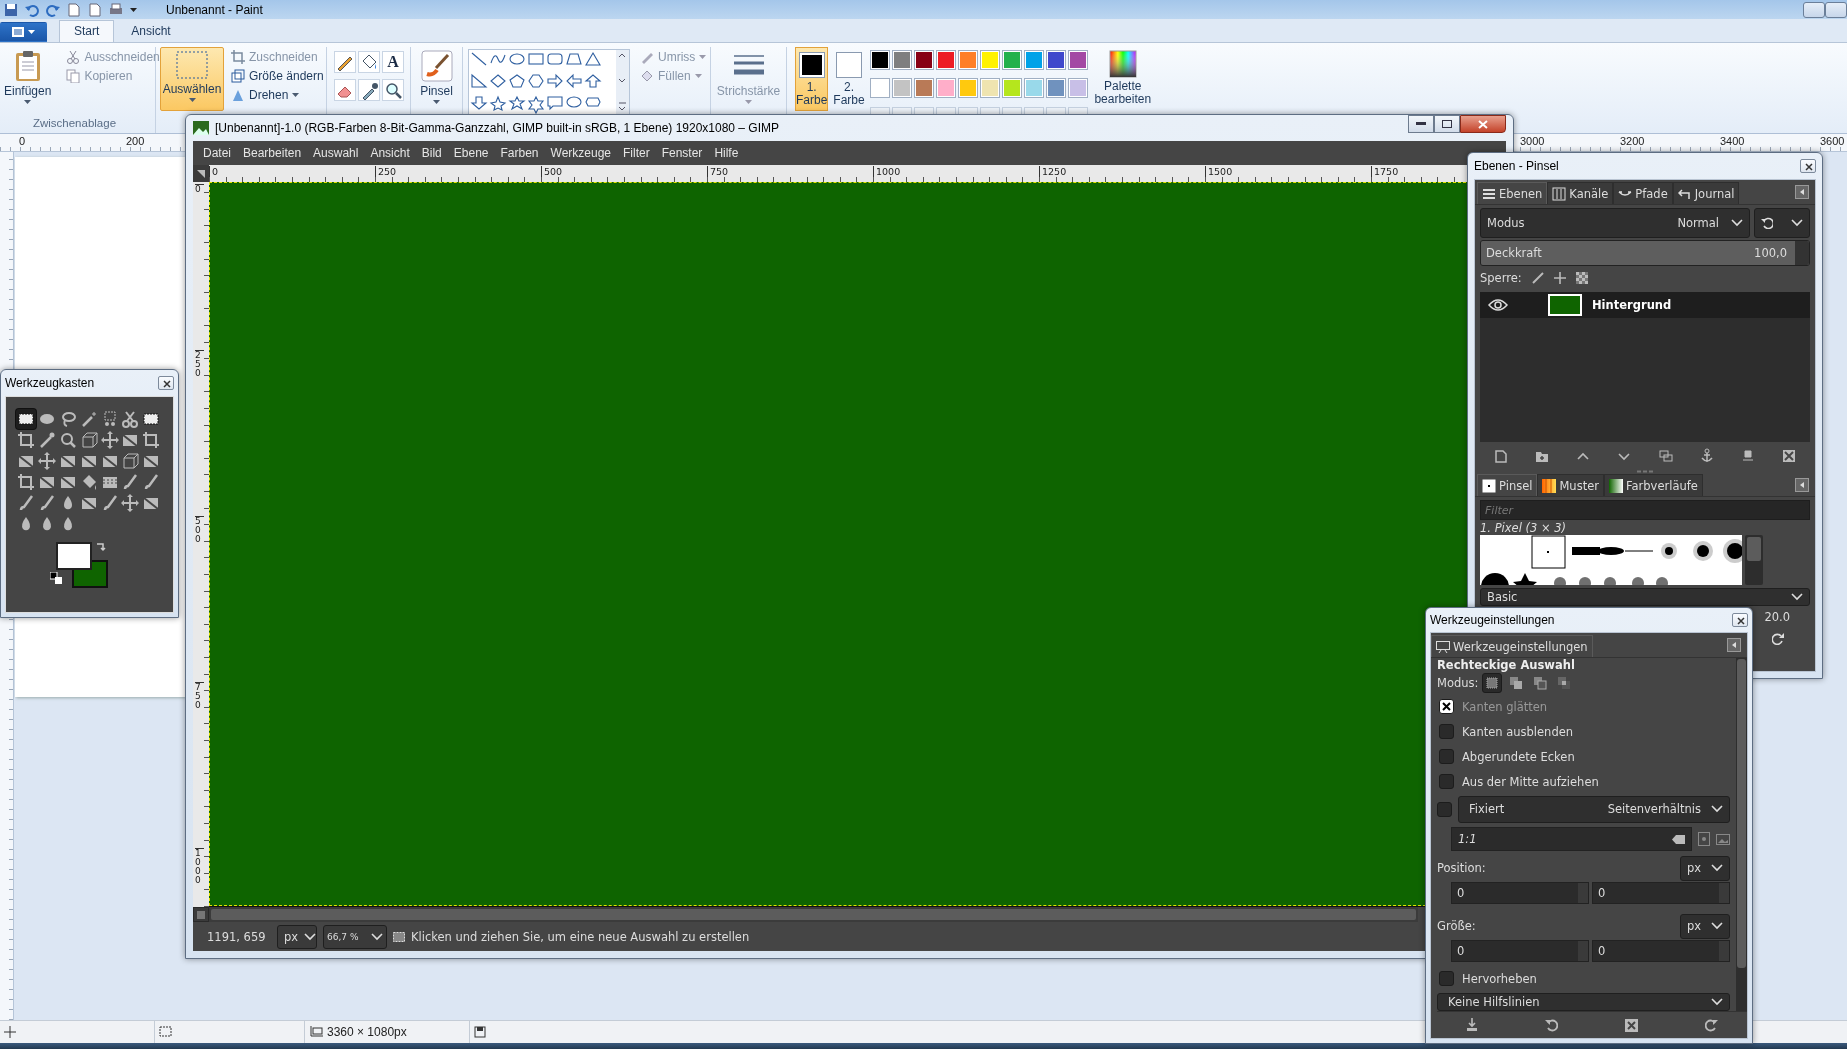  I want to click on menu-item: Bild, so click(431, 153).